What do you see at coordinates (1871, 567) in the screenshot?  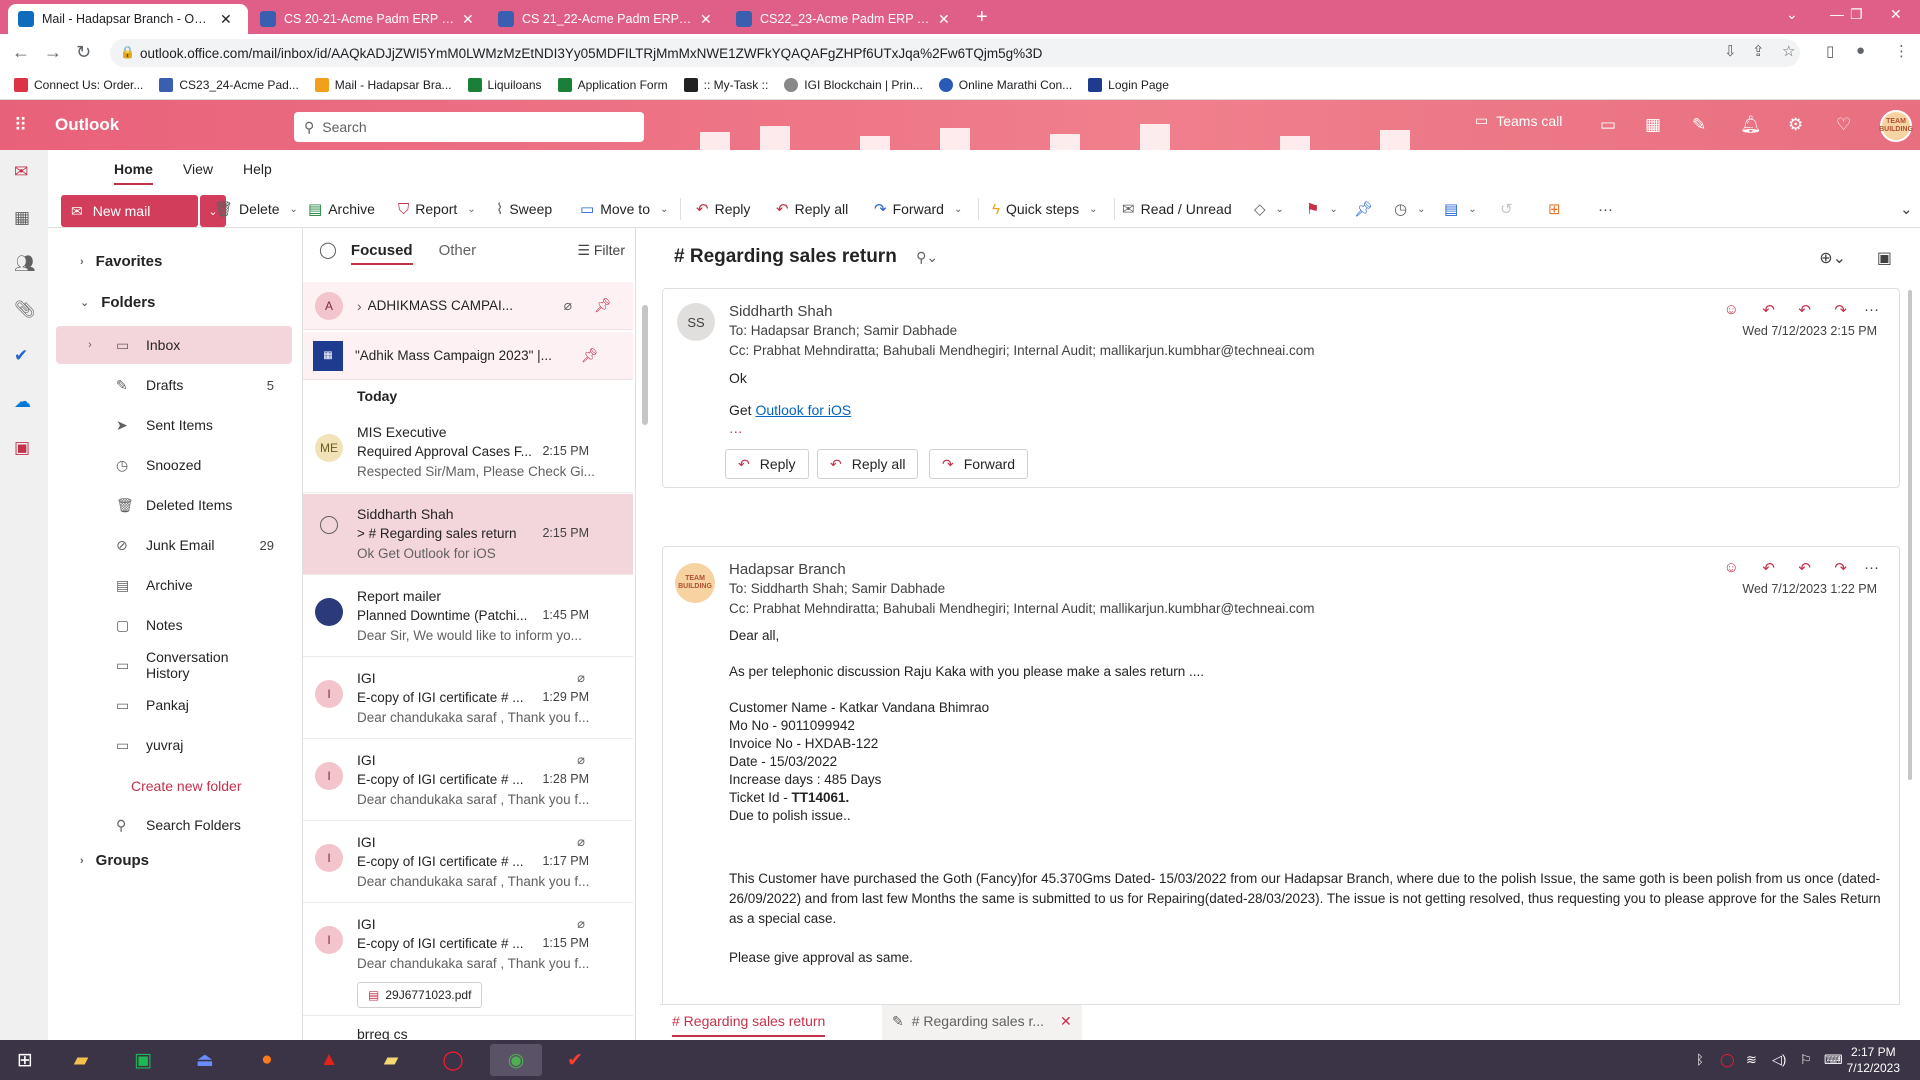 I see `ellipsis-icon: ···` at bounding box center [1871, 567].